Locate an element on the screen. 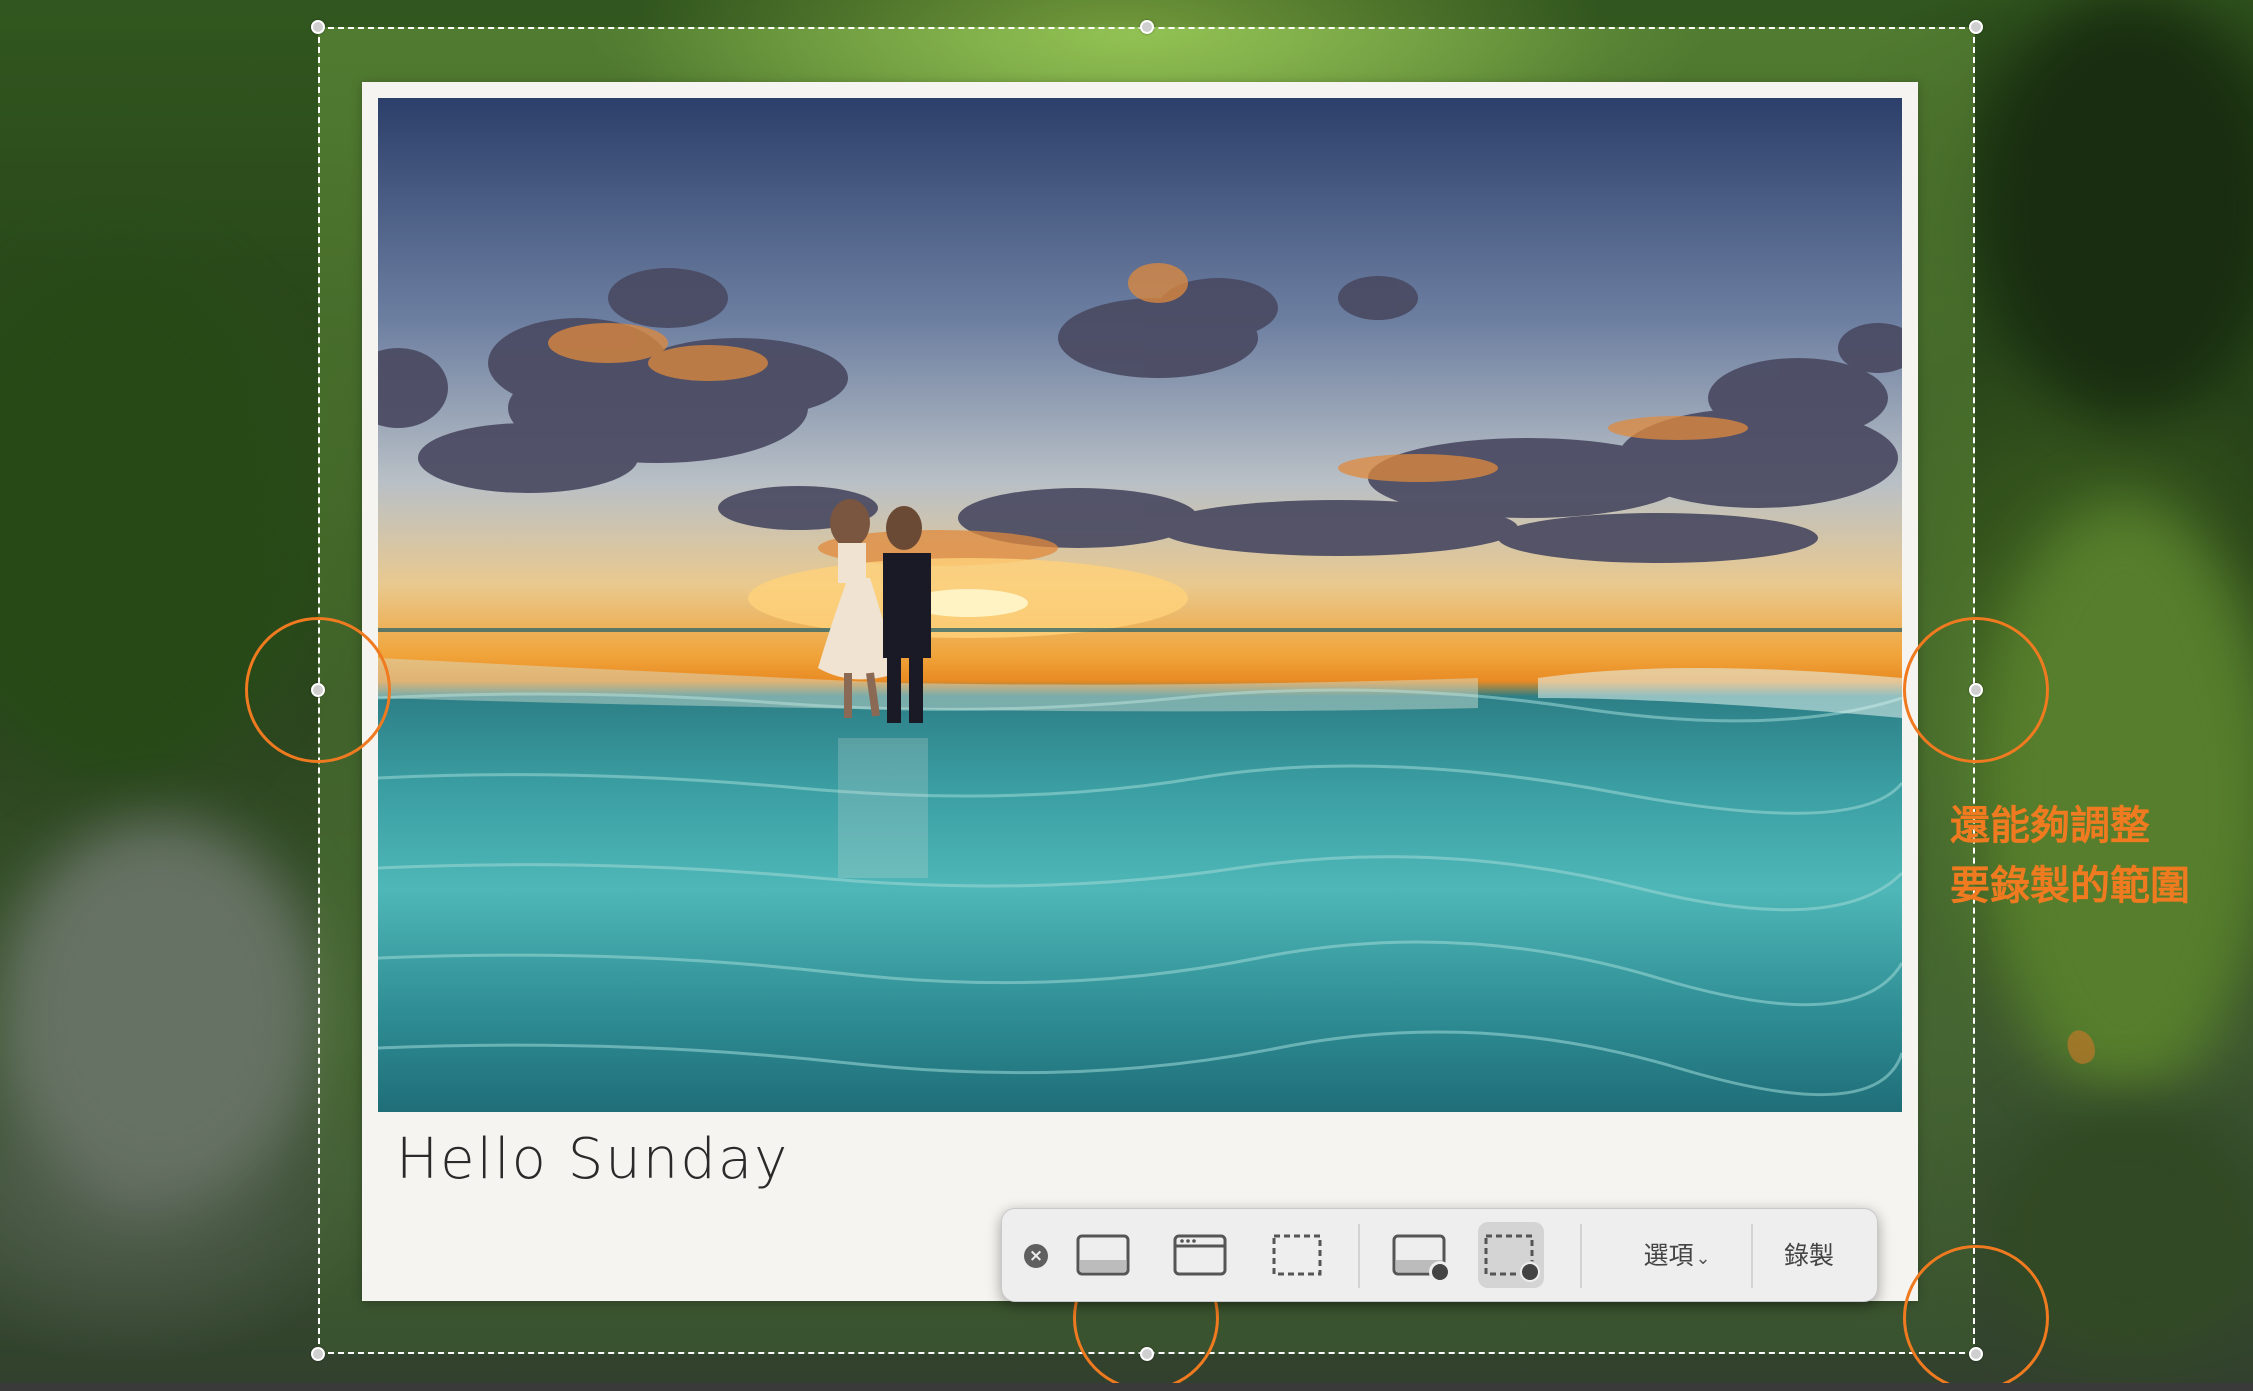  capture-entire-screen-button is located at coordinates (1103, 1255).